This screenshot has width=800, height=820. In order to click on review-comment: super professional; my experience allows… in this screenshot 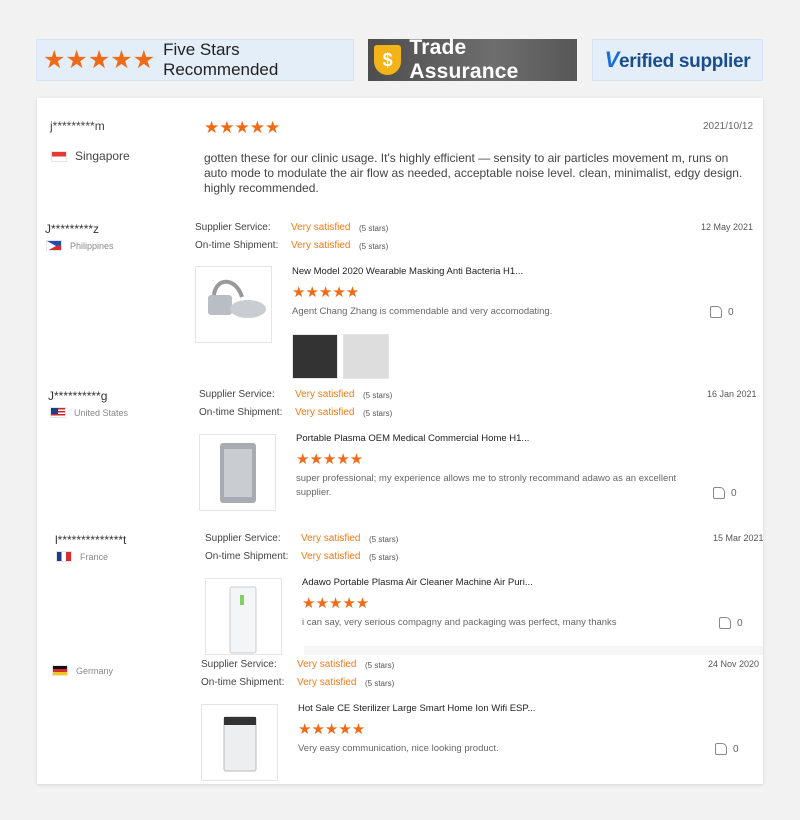, I will do `click(486, 485)`.